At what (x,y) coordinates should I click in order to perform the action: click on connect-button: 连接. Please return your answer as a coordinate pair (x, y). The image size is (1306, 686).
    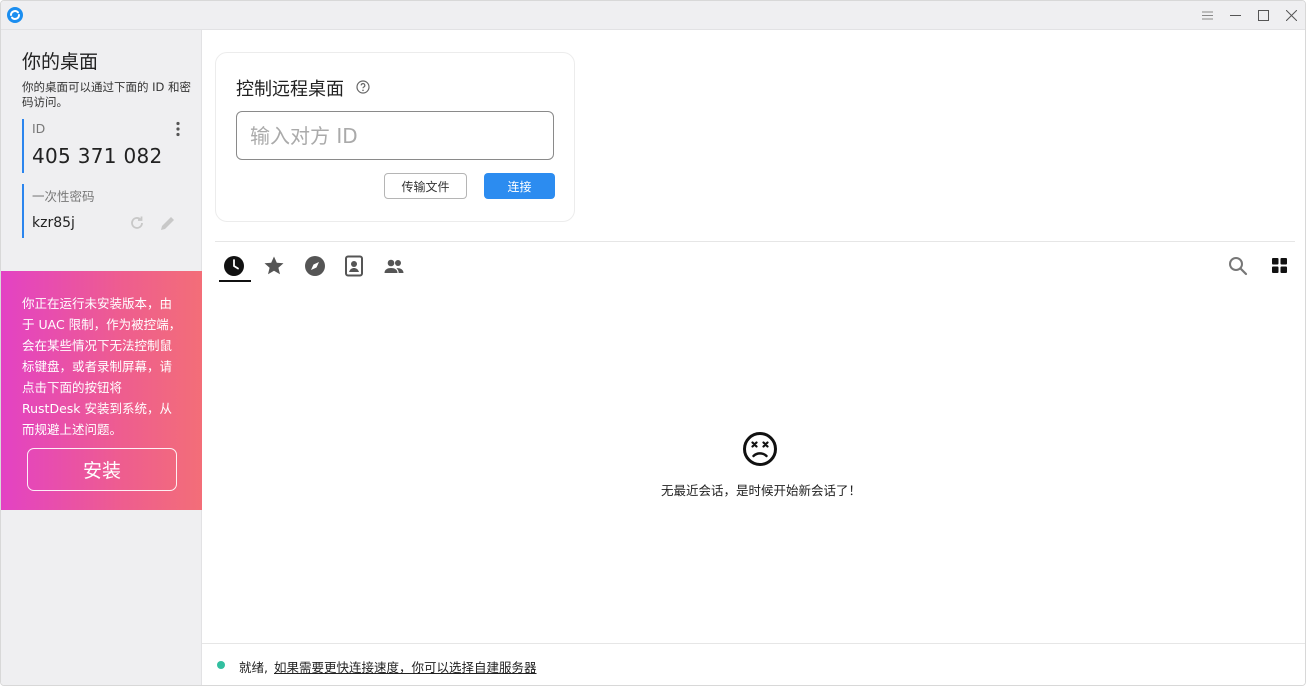
    Looking at the image, I should click on (519, 186).